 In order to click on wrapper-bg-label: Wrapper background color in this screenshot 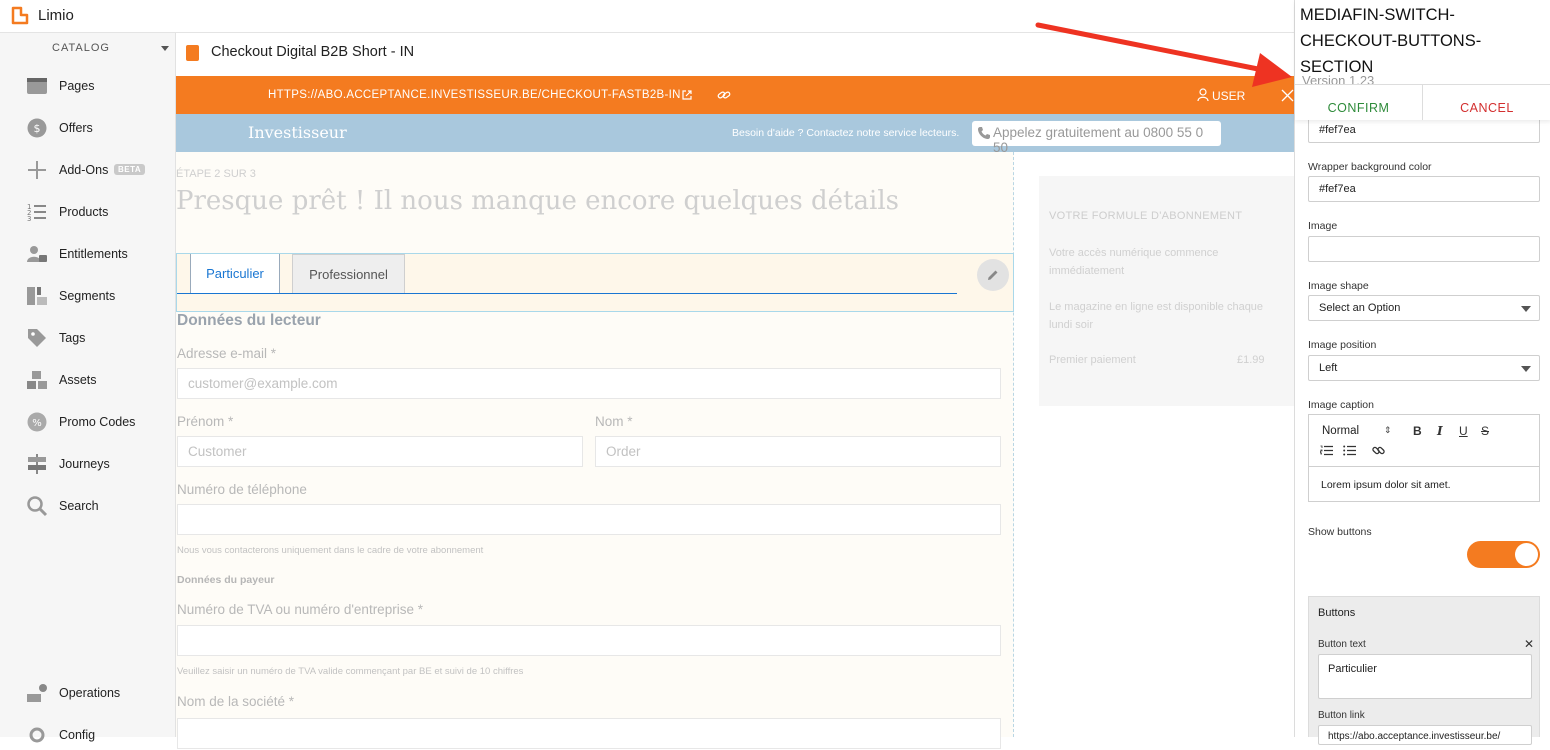, I will do `click(1370, 167)`.